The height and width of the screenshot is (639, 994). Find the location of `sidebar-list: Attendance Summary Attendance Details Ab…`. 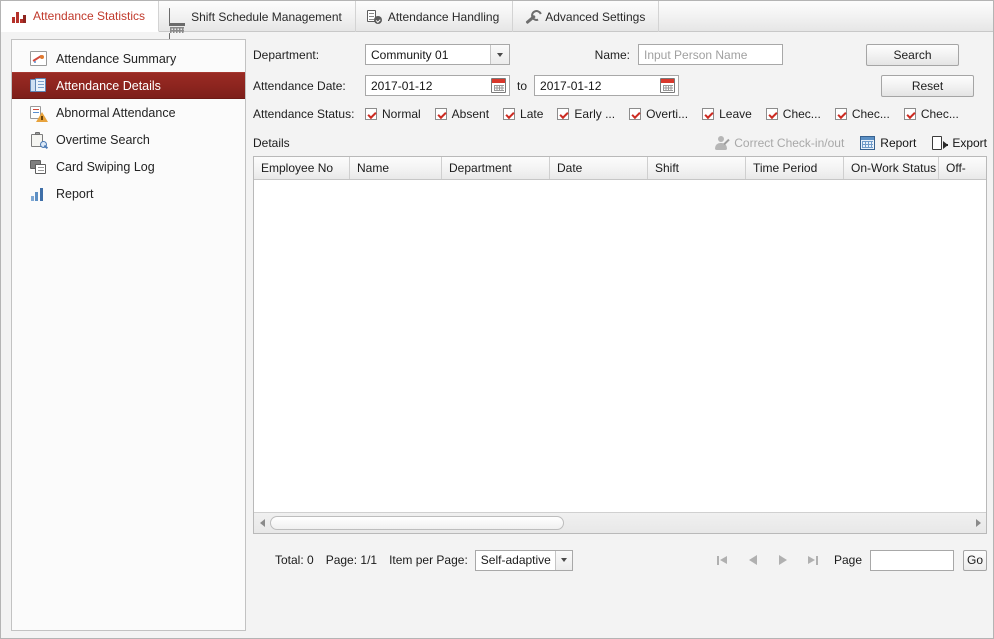

sidebar-list: Attendance Summary Attendance Details Ab… is located at coordinates (128, 123).